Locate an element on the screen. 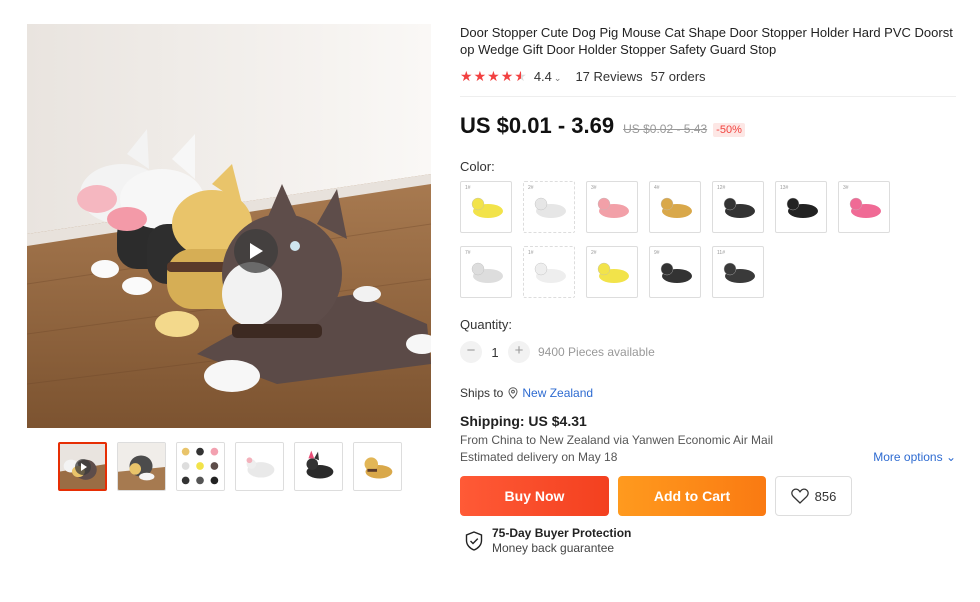 The width and height of the screenshot is (980, 602). swatch-tag: 13# is located at coordinates (784, 188).